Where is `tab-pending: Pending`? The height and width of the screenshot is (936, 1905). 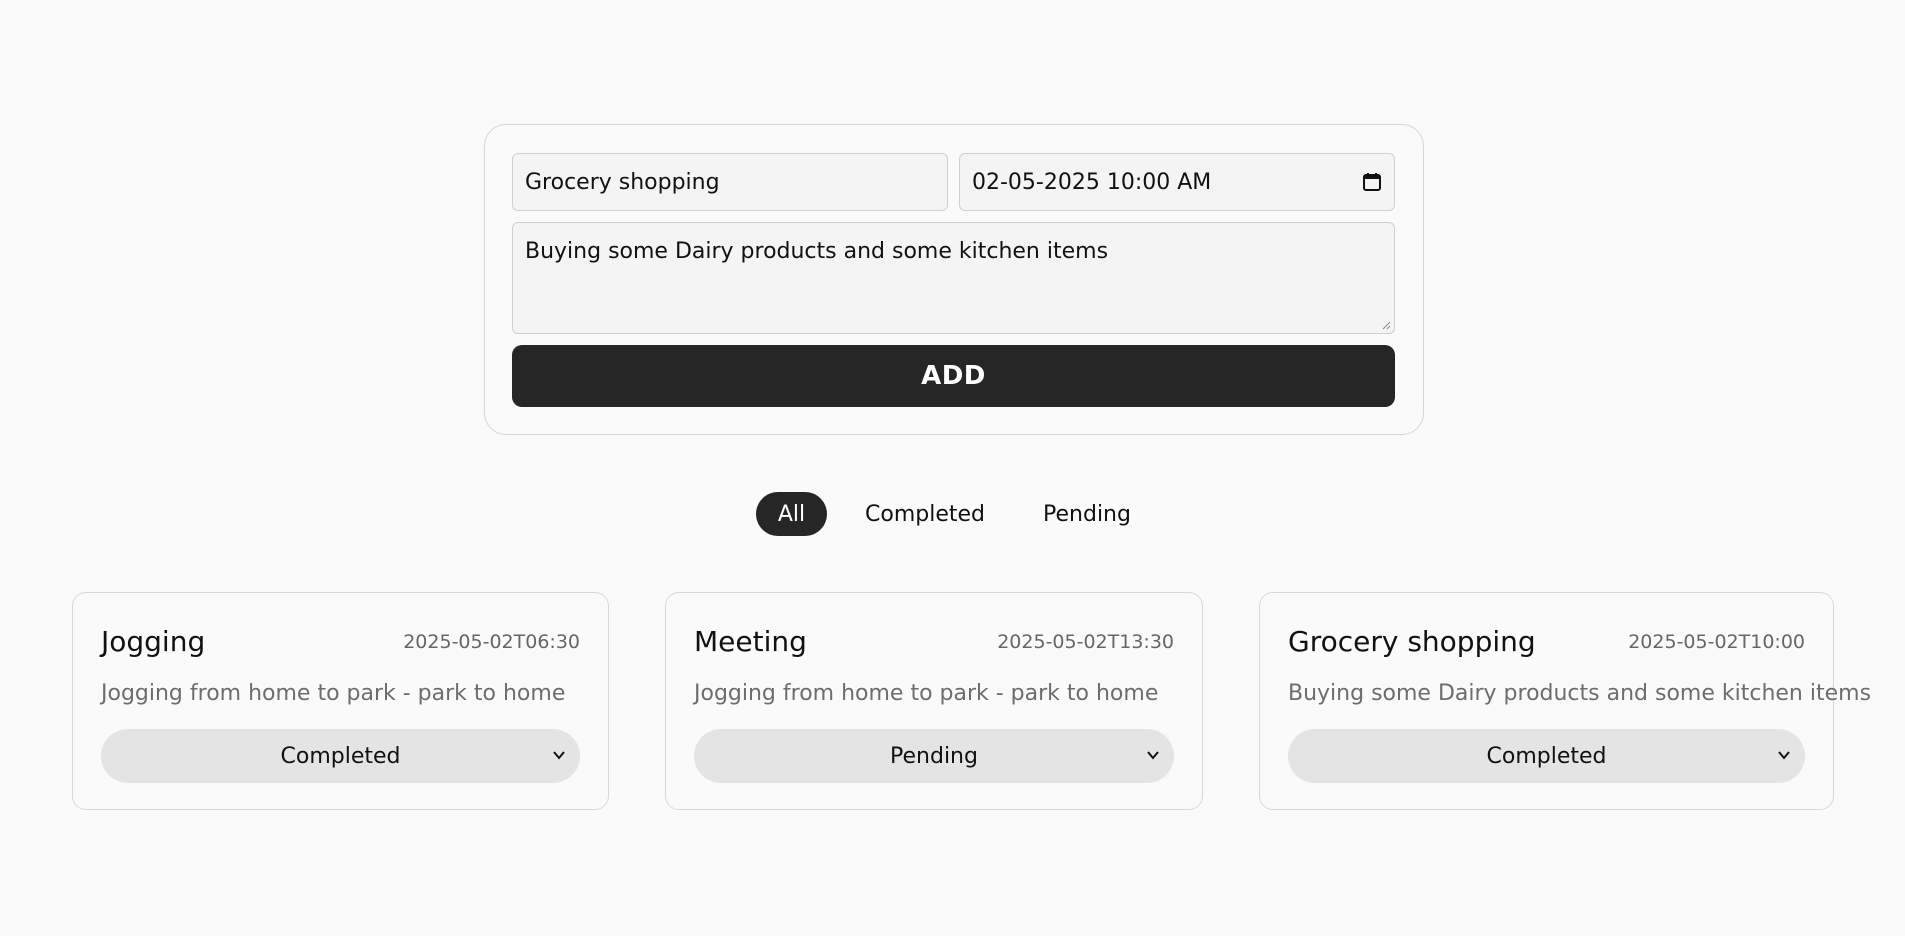
tab-pending: Pending is located at coordinates (1087, 514).